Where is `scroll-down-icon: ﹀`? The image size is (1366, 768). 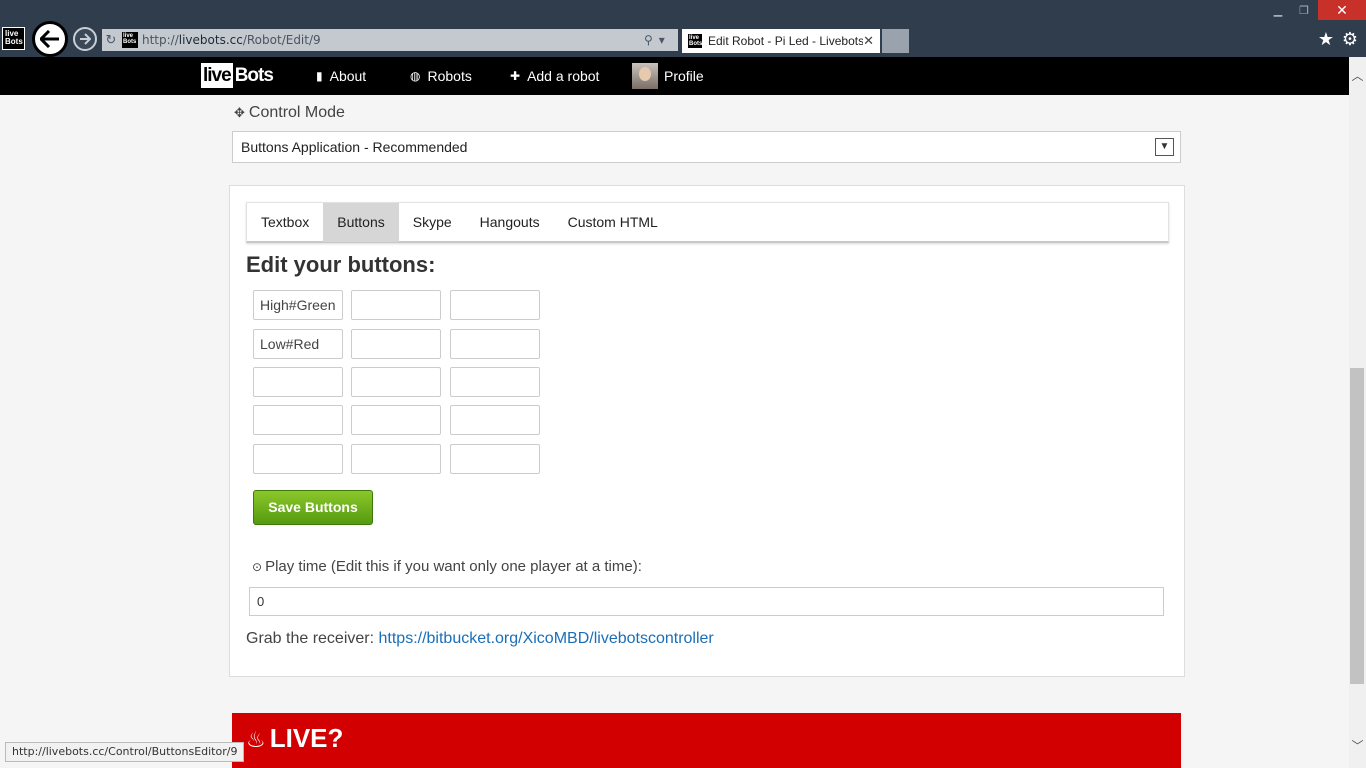 scroll-down-icon: ﹀ is located at coordinates (1357, 745).